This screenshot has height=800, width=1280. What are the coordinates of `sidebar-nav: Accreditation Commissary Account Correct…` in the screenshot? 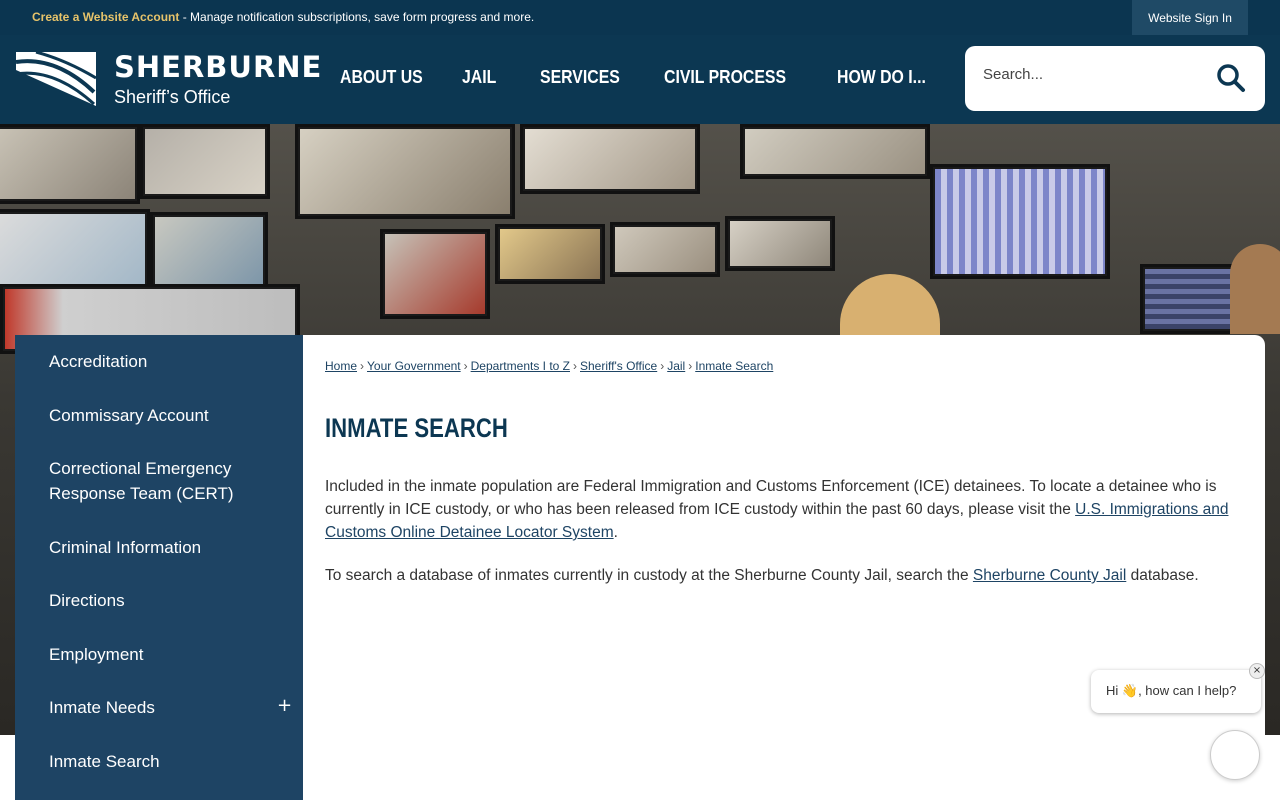 It's located at (159, 567).